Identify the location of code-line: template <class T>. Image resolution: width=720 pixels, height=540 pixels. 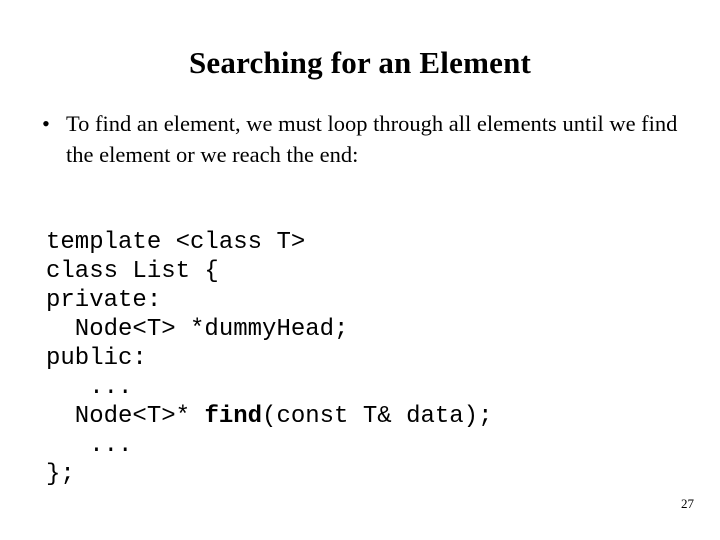
(269, 242).